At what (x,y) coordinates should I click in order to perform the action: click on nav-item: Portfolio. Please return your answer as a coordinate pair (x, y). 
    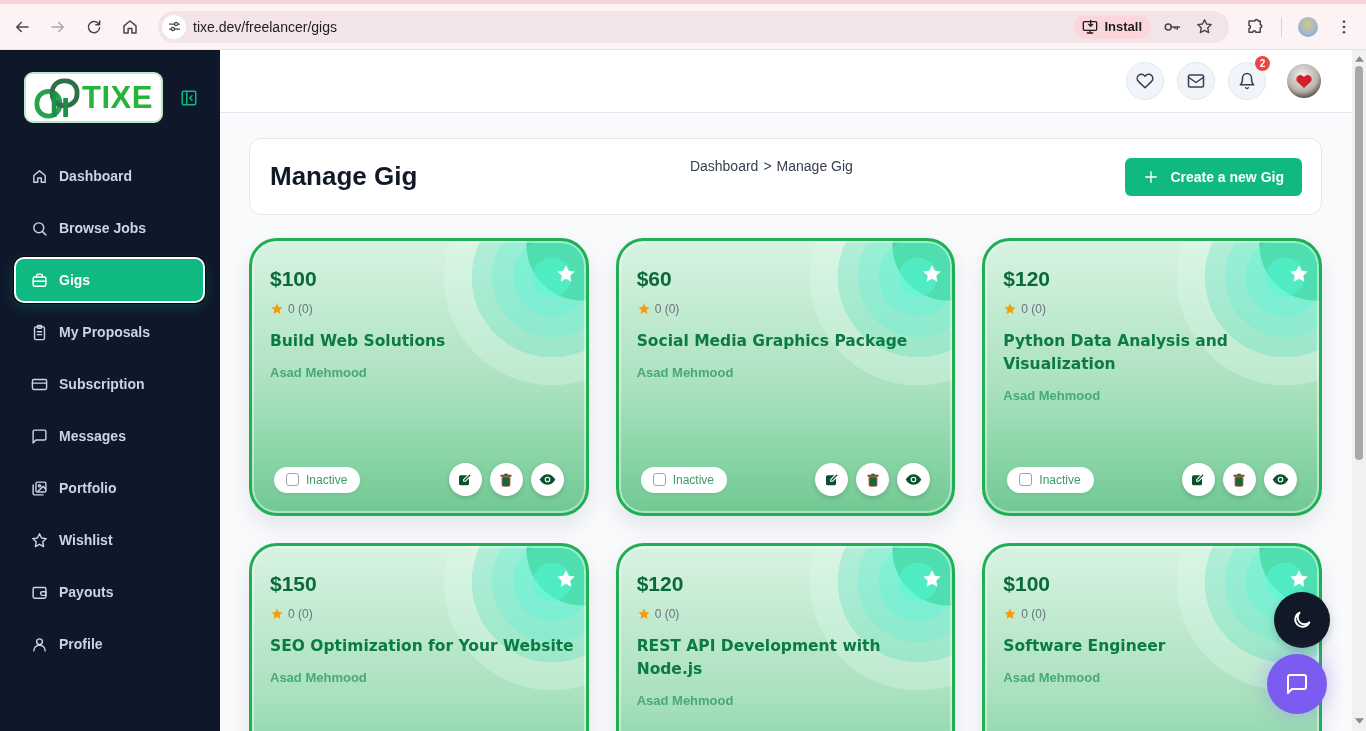
    Looking at the image, I should click on (109, 488).